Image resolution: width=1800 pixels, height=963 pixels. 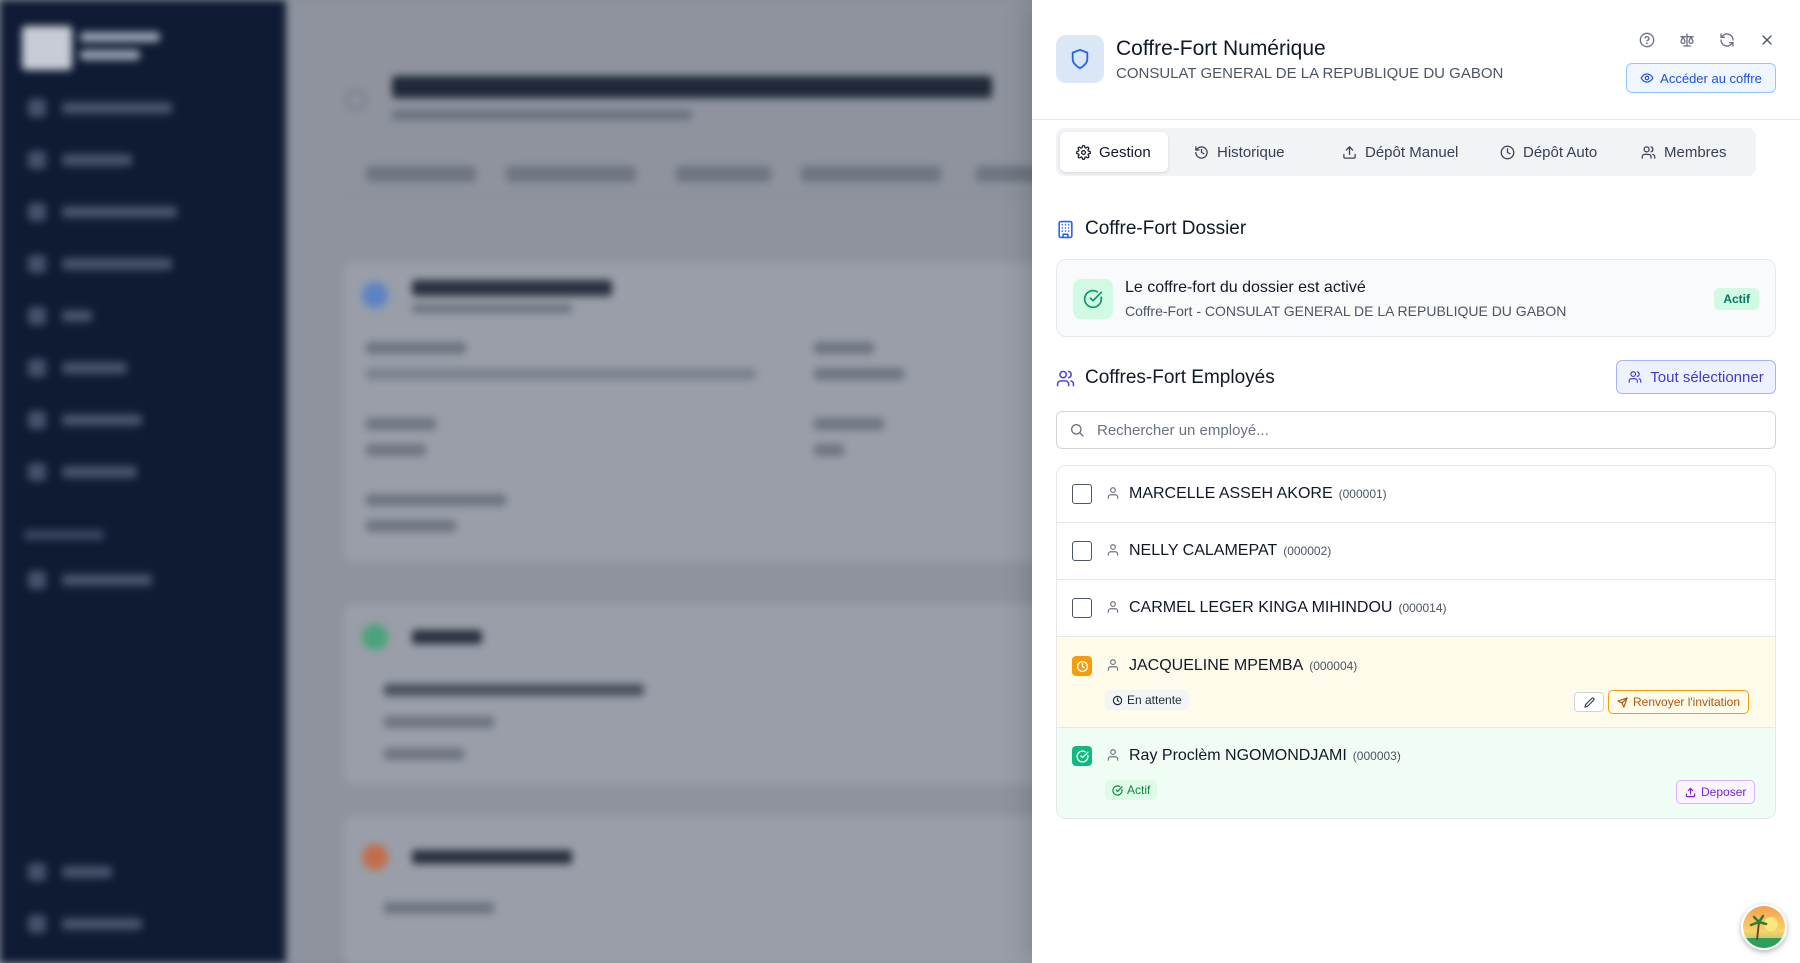 I want to click on access-vault-button: Accéder au coffre, so click(x=1701, y=78).